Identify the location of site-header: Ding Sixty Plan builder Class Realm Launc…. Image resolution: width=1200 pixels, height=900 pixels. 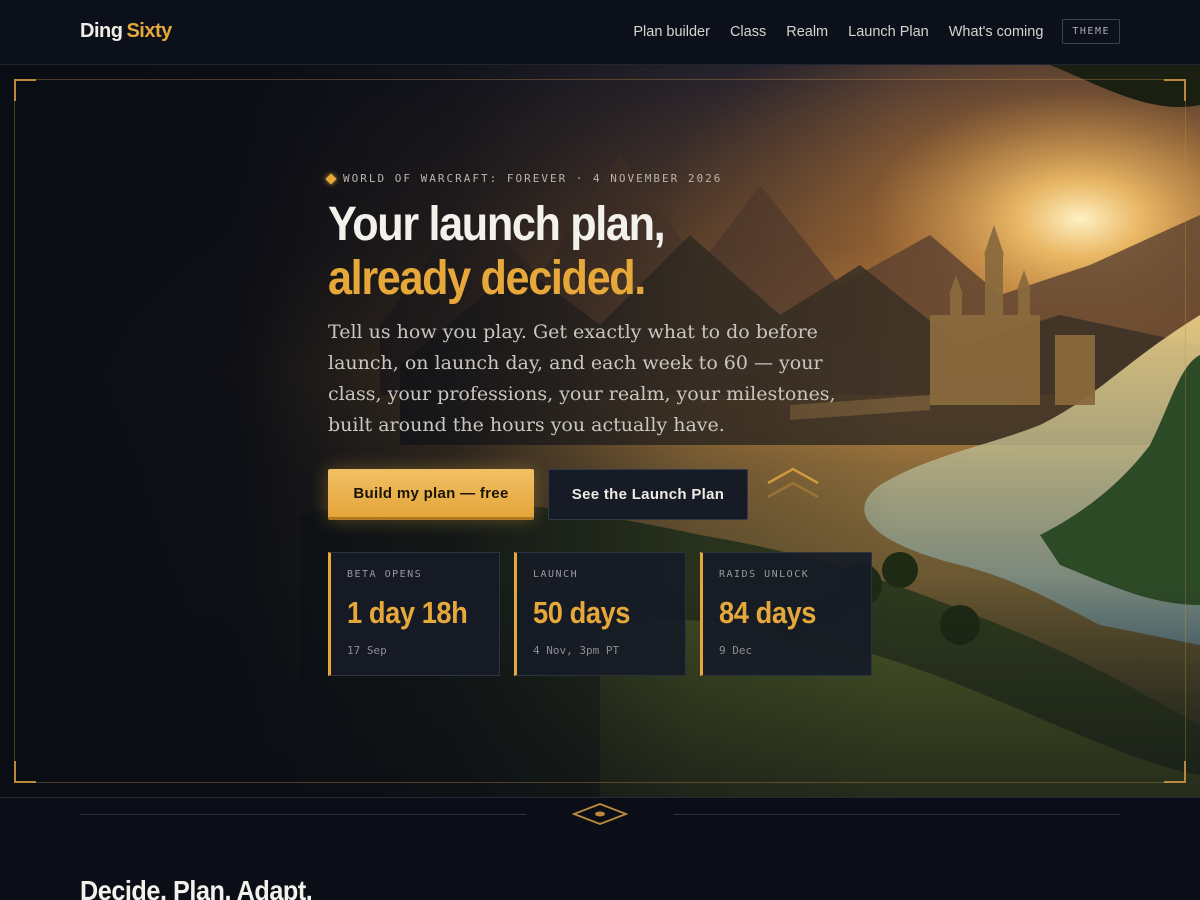
(600, 32).